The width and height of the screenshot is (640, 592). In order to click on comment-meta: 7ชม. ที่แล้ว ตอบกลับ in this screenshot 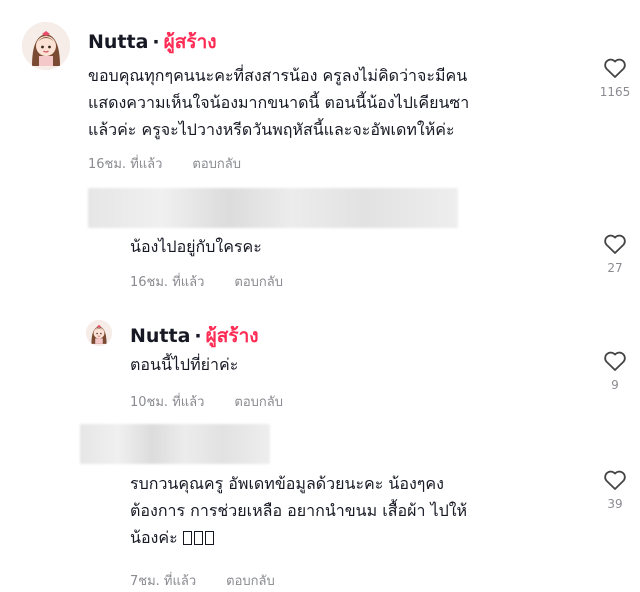, I will do `click(202, 580)`.